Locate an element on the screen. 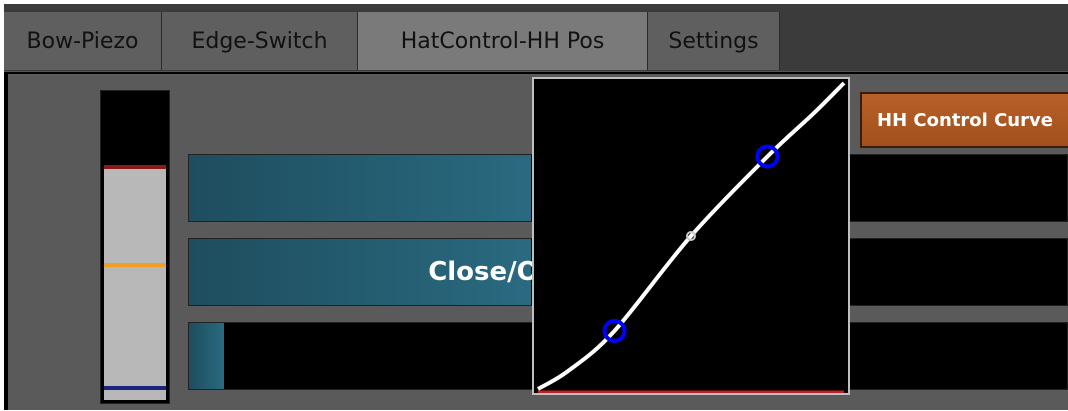  button-label: HH Control Curve is located at coordinates (965, 120).